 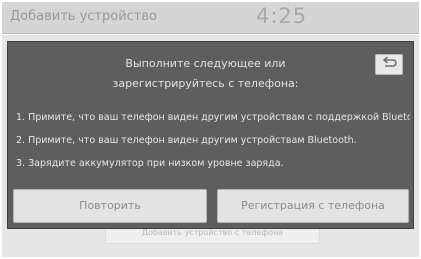 I want to click on clock: 4:25, so click(x=282, y=16).